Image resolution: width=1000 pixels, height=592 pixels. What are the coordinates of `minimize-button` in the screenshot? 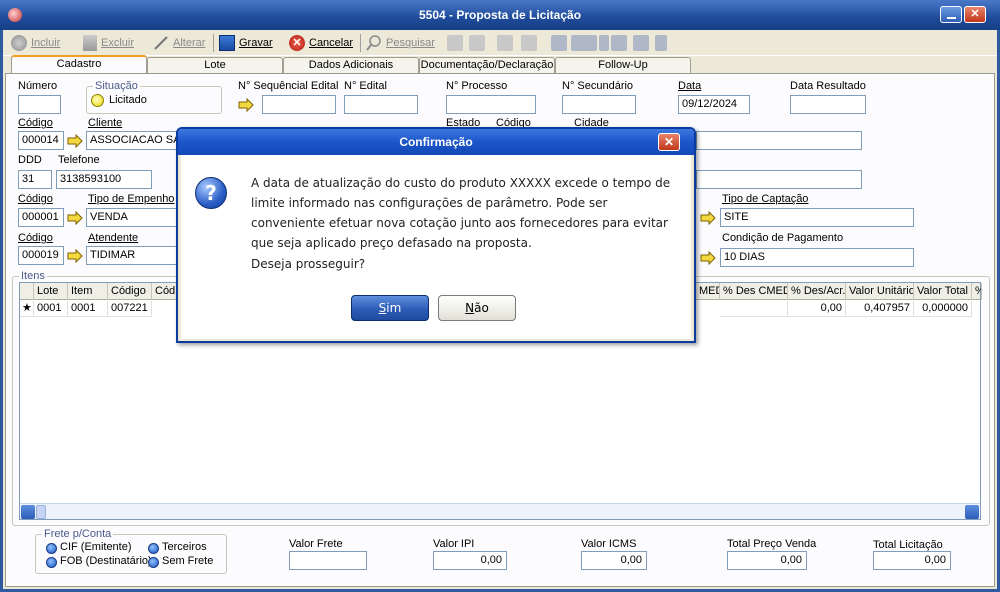 It's located at (951, 14).